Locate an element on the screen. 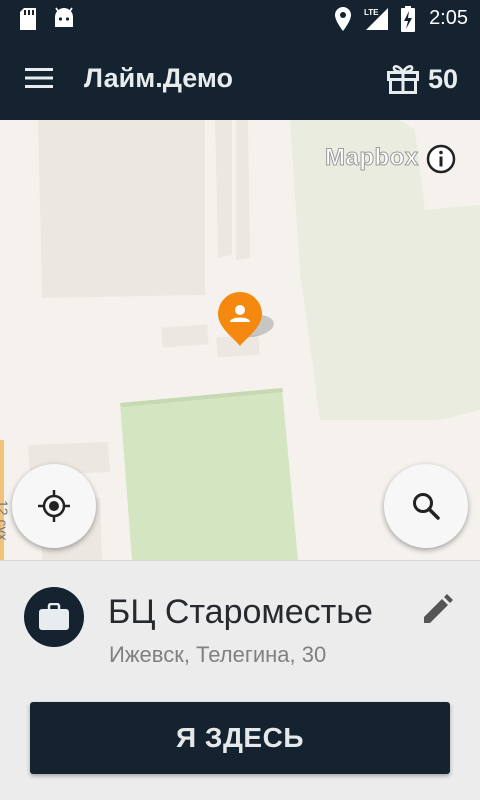 Image resolution: width=480 pixels, height=800 pixels. place-type-badge is located at coordinates (54, 617).